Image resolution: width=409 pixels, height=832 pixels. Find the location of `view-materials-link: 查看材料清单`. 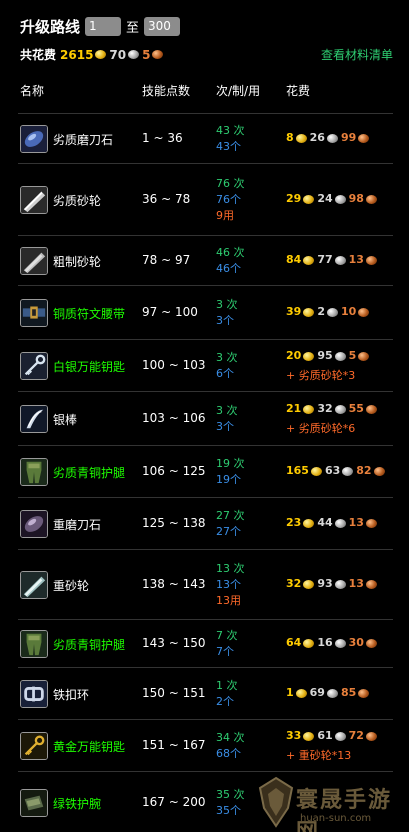

view-materials-link: 查看材料清单 is located at coordinates (357, 54).